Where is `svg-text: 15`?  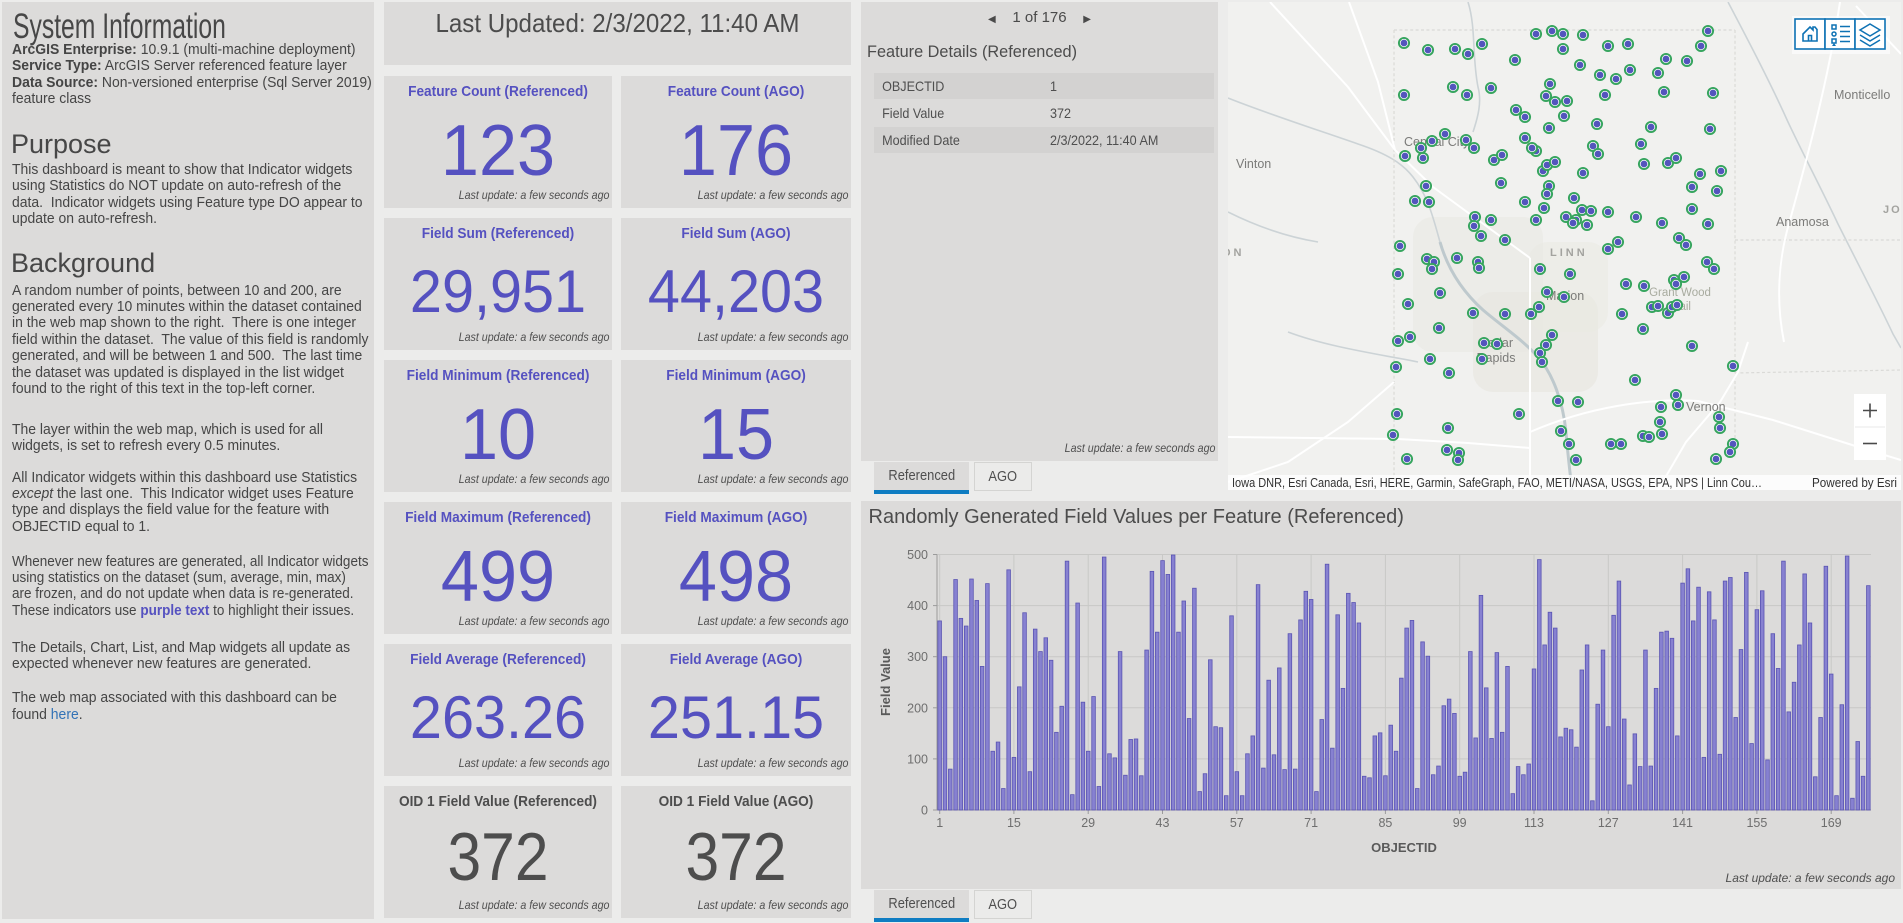 svg-text: 15 is located at coordinates (1014, 823).